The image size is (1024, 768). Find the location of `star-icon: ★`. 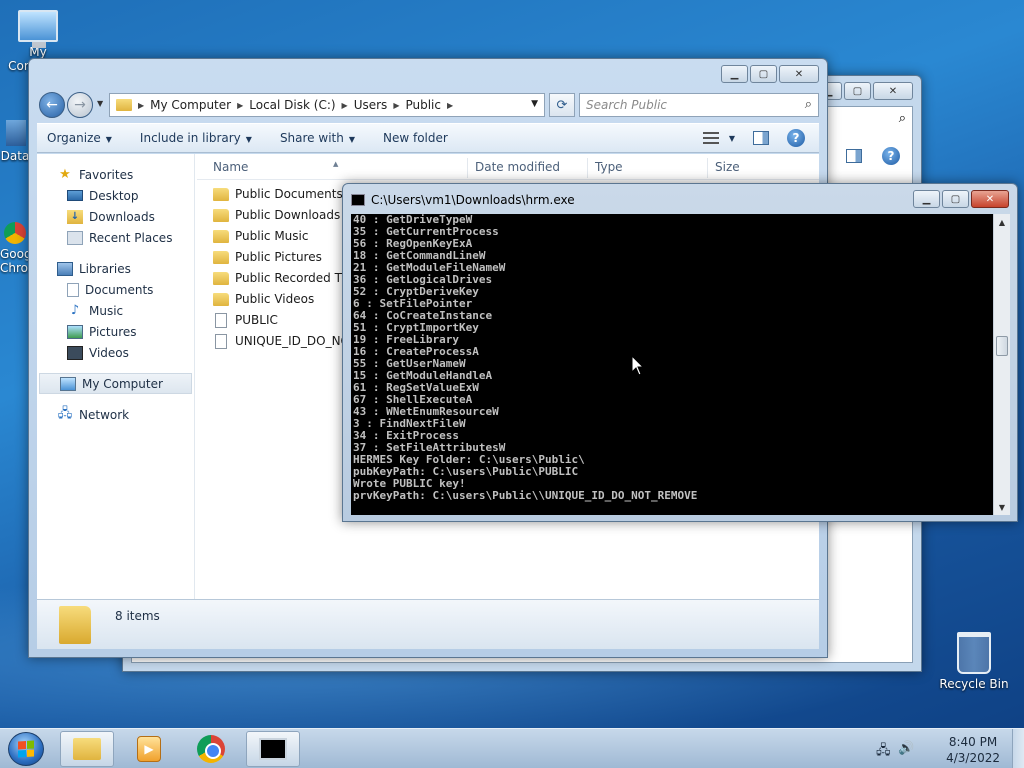

star-icon: ★ is located at coordinates (65, 174).